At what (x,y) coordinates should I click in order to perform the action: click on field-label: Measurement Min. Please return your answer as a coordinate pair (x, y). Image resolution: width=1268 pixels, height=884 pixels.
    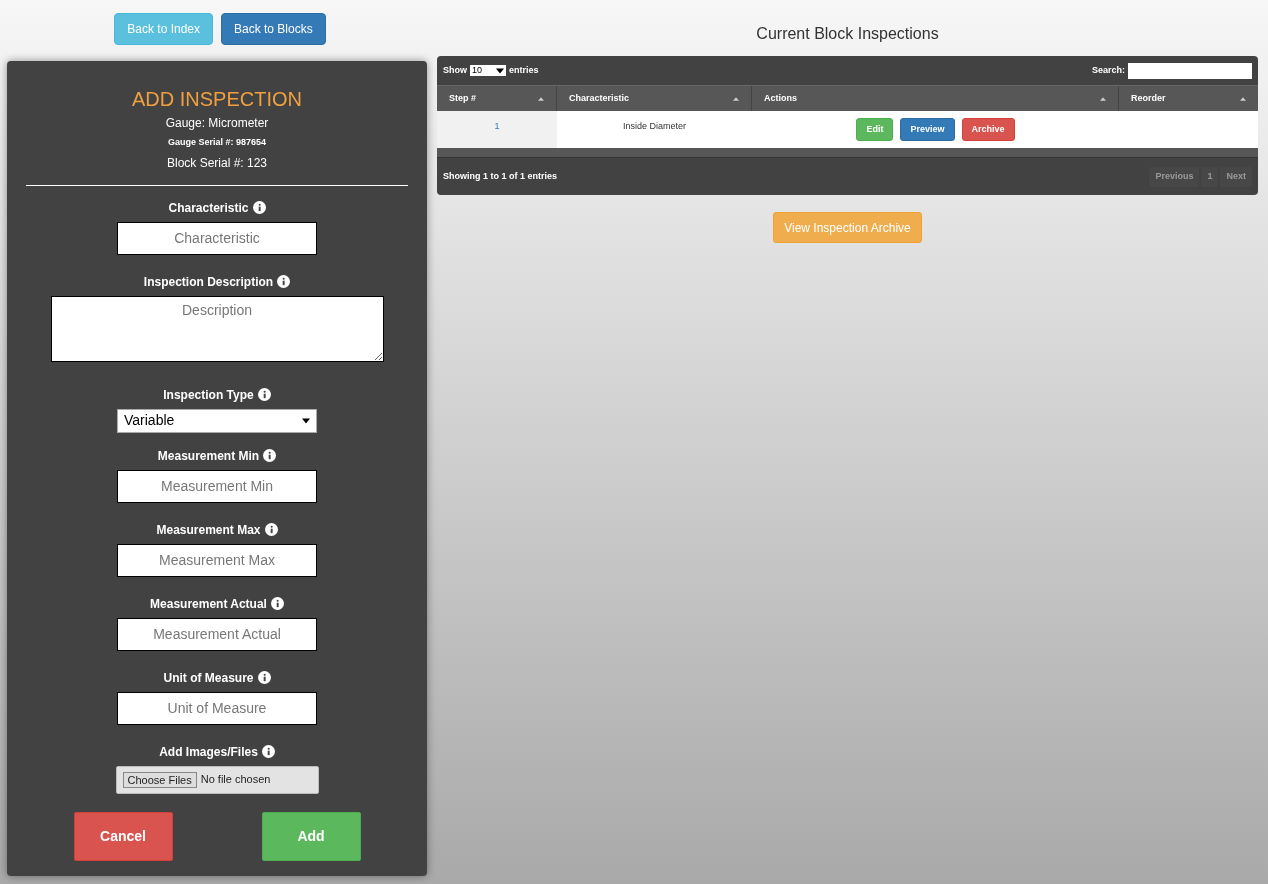
    Looking at the image, I should click on (208, 456).